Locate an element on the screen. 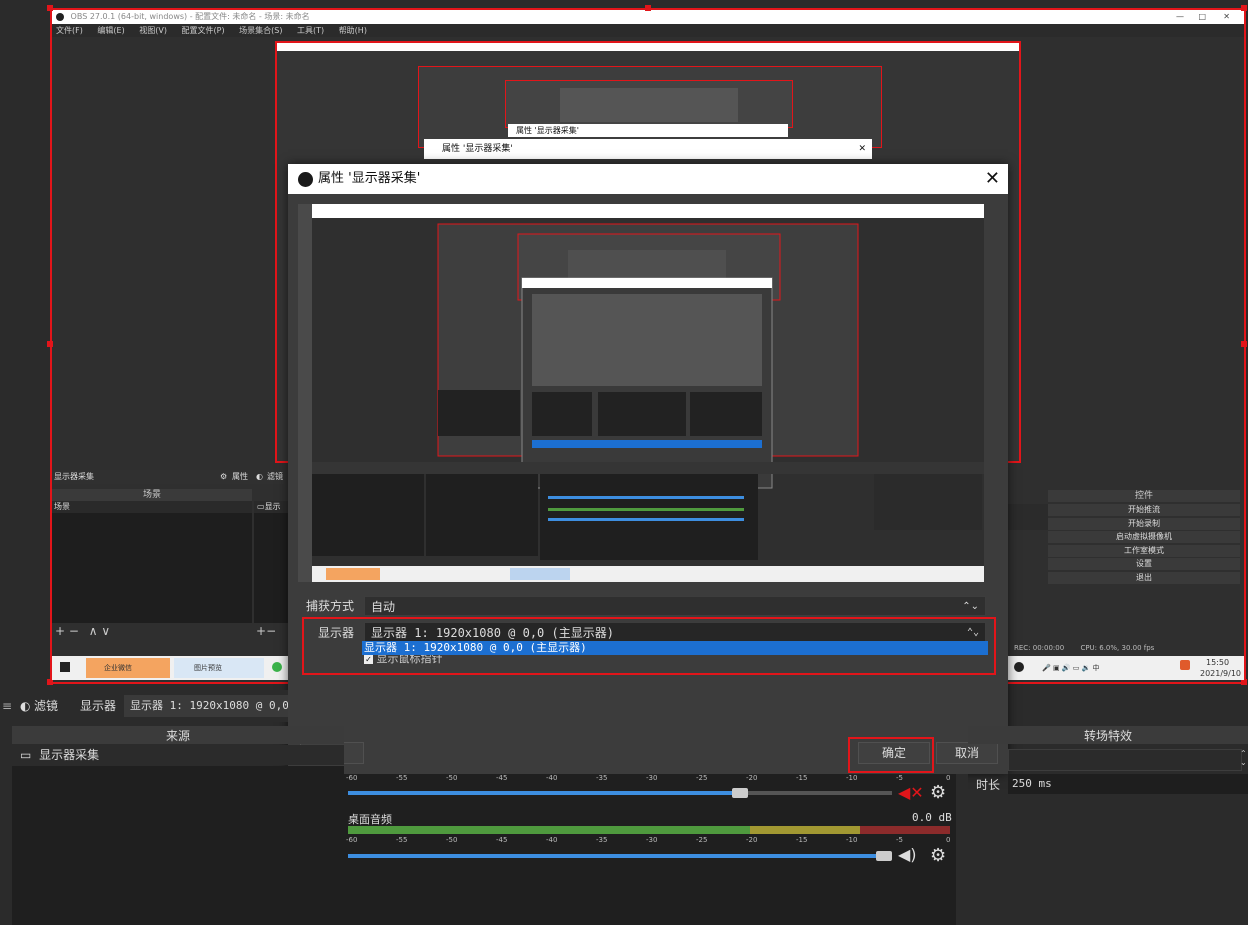  volume-fill is located at coordinates (544, 793).